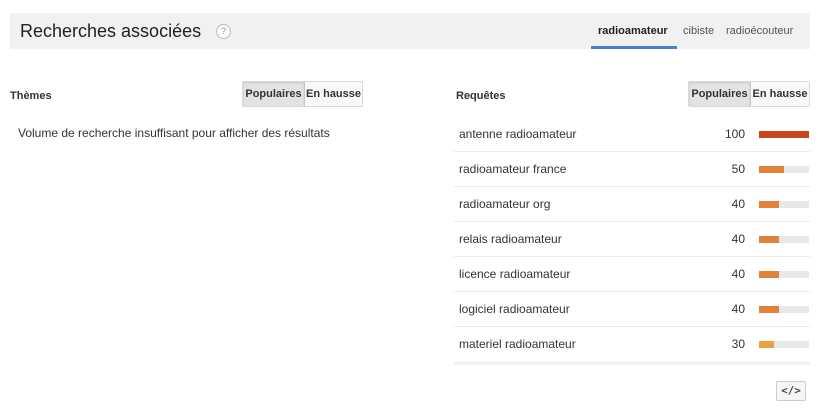 Image resolution: width=825 pixels, height=411 pixels. What do you see at coordinates (759, 31) in the screenshot?
I see `tab-radioecouteur: radioécouteur` at bounding box center [759, 31].